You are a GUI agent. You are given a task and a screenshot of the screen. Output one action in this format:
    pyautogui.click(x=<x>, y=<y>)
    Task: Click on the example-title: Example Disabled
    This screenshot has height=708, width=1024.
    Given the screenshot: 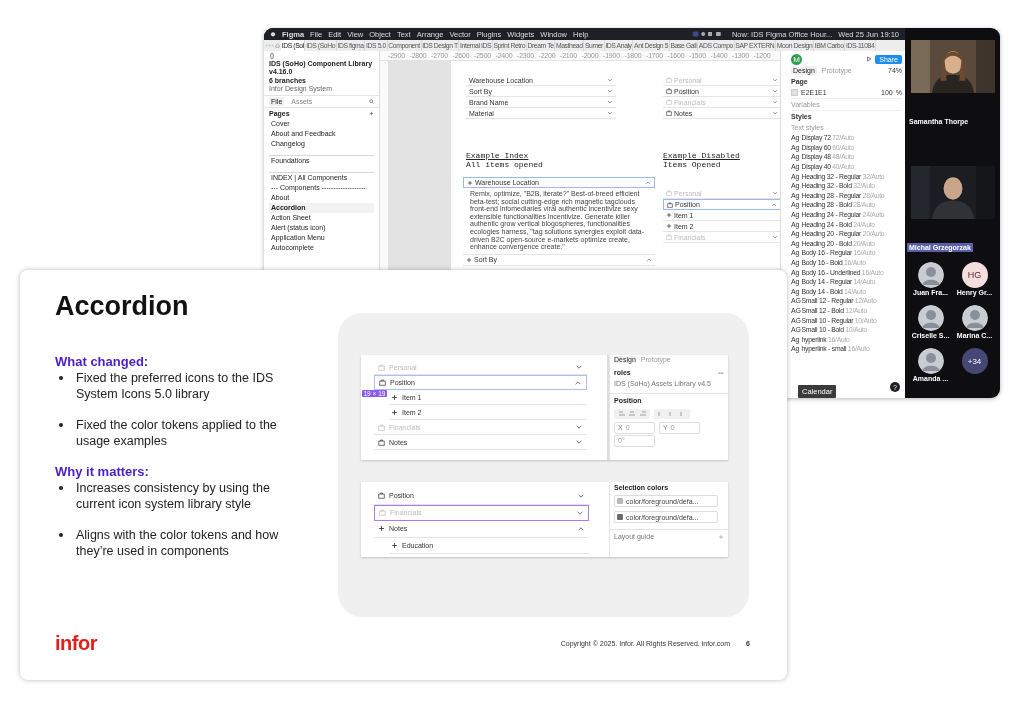 What is the action you would take?
    pyautogui.click(x=701, y=155)
    